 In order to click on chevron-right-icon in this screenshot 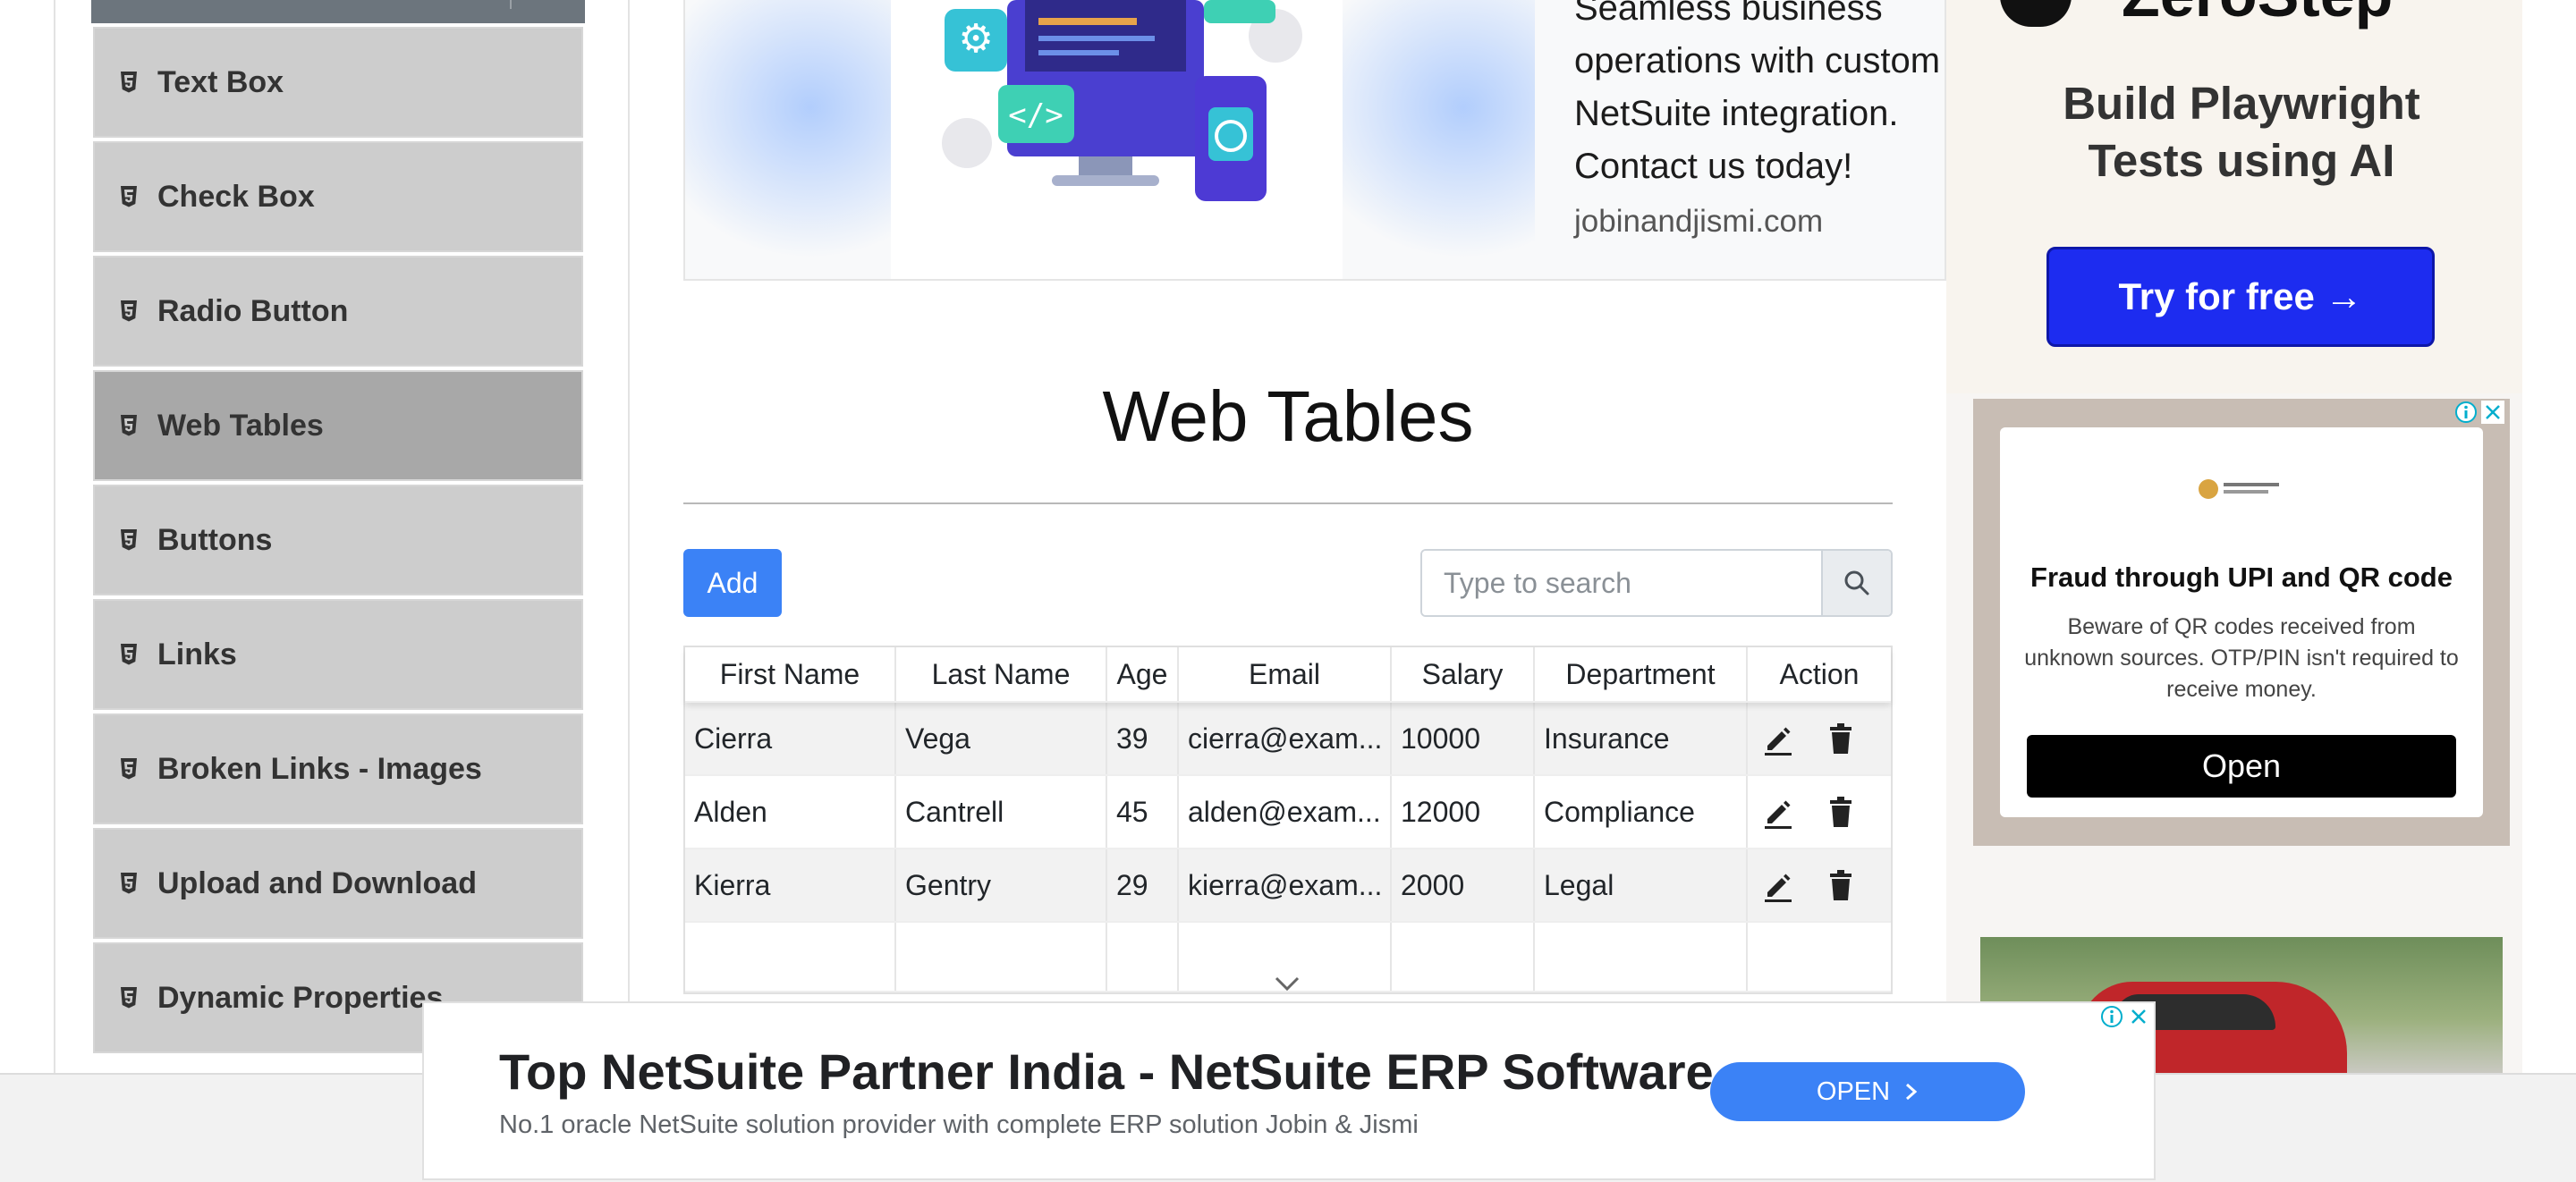, I will do `click(1912, 1092)`.